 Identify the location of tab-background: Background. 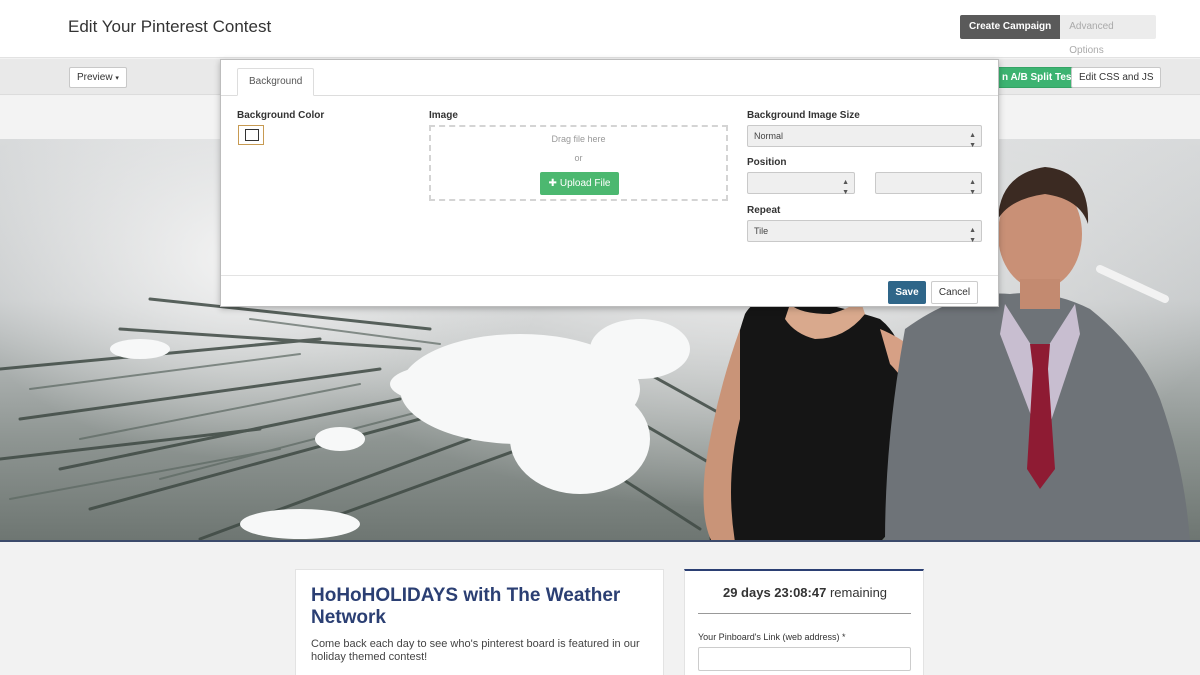
(276, 82).